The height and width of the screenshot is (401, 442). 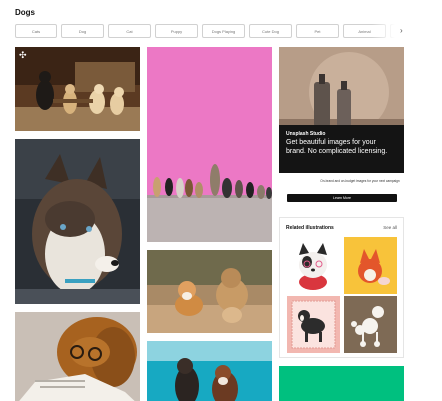 I want to click on illustration-shiba-dog, so click(x=370, y=265).